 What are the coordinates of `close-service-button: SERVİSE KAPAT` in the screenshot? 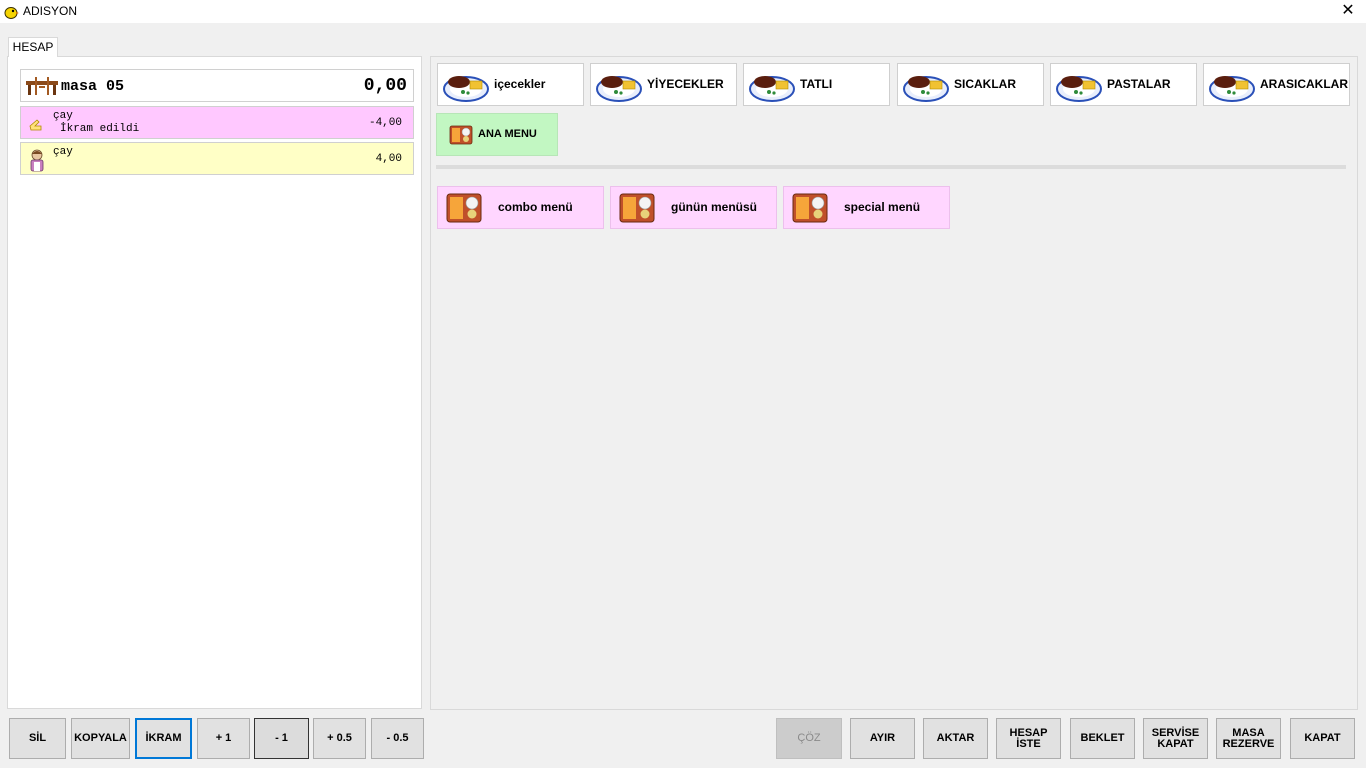 It's located at (1175, 738).